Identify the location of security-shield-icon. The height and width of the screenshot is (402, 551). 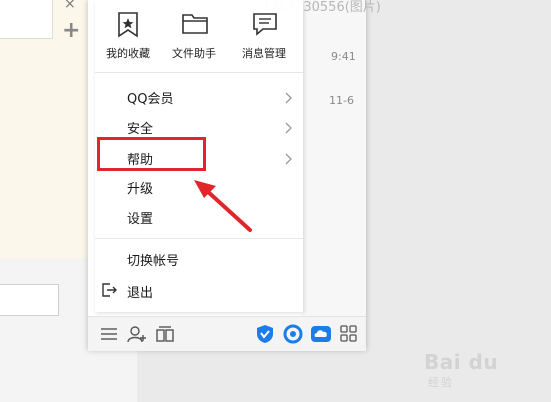
(265, 334).